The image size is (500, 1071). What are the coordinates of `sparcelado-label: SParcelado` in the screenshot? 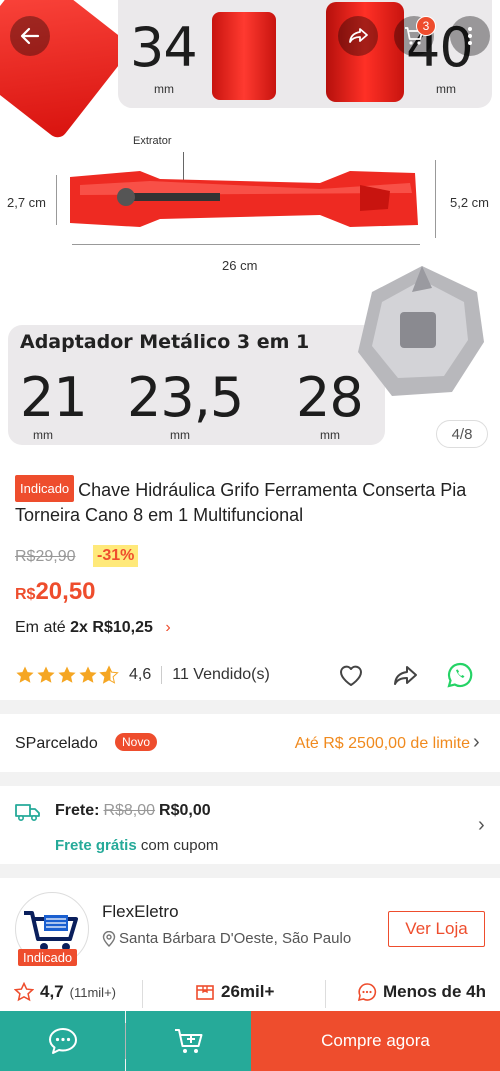 It's located at (56, 743).